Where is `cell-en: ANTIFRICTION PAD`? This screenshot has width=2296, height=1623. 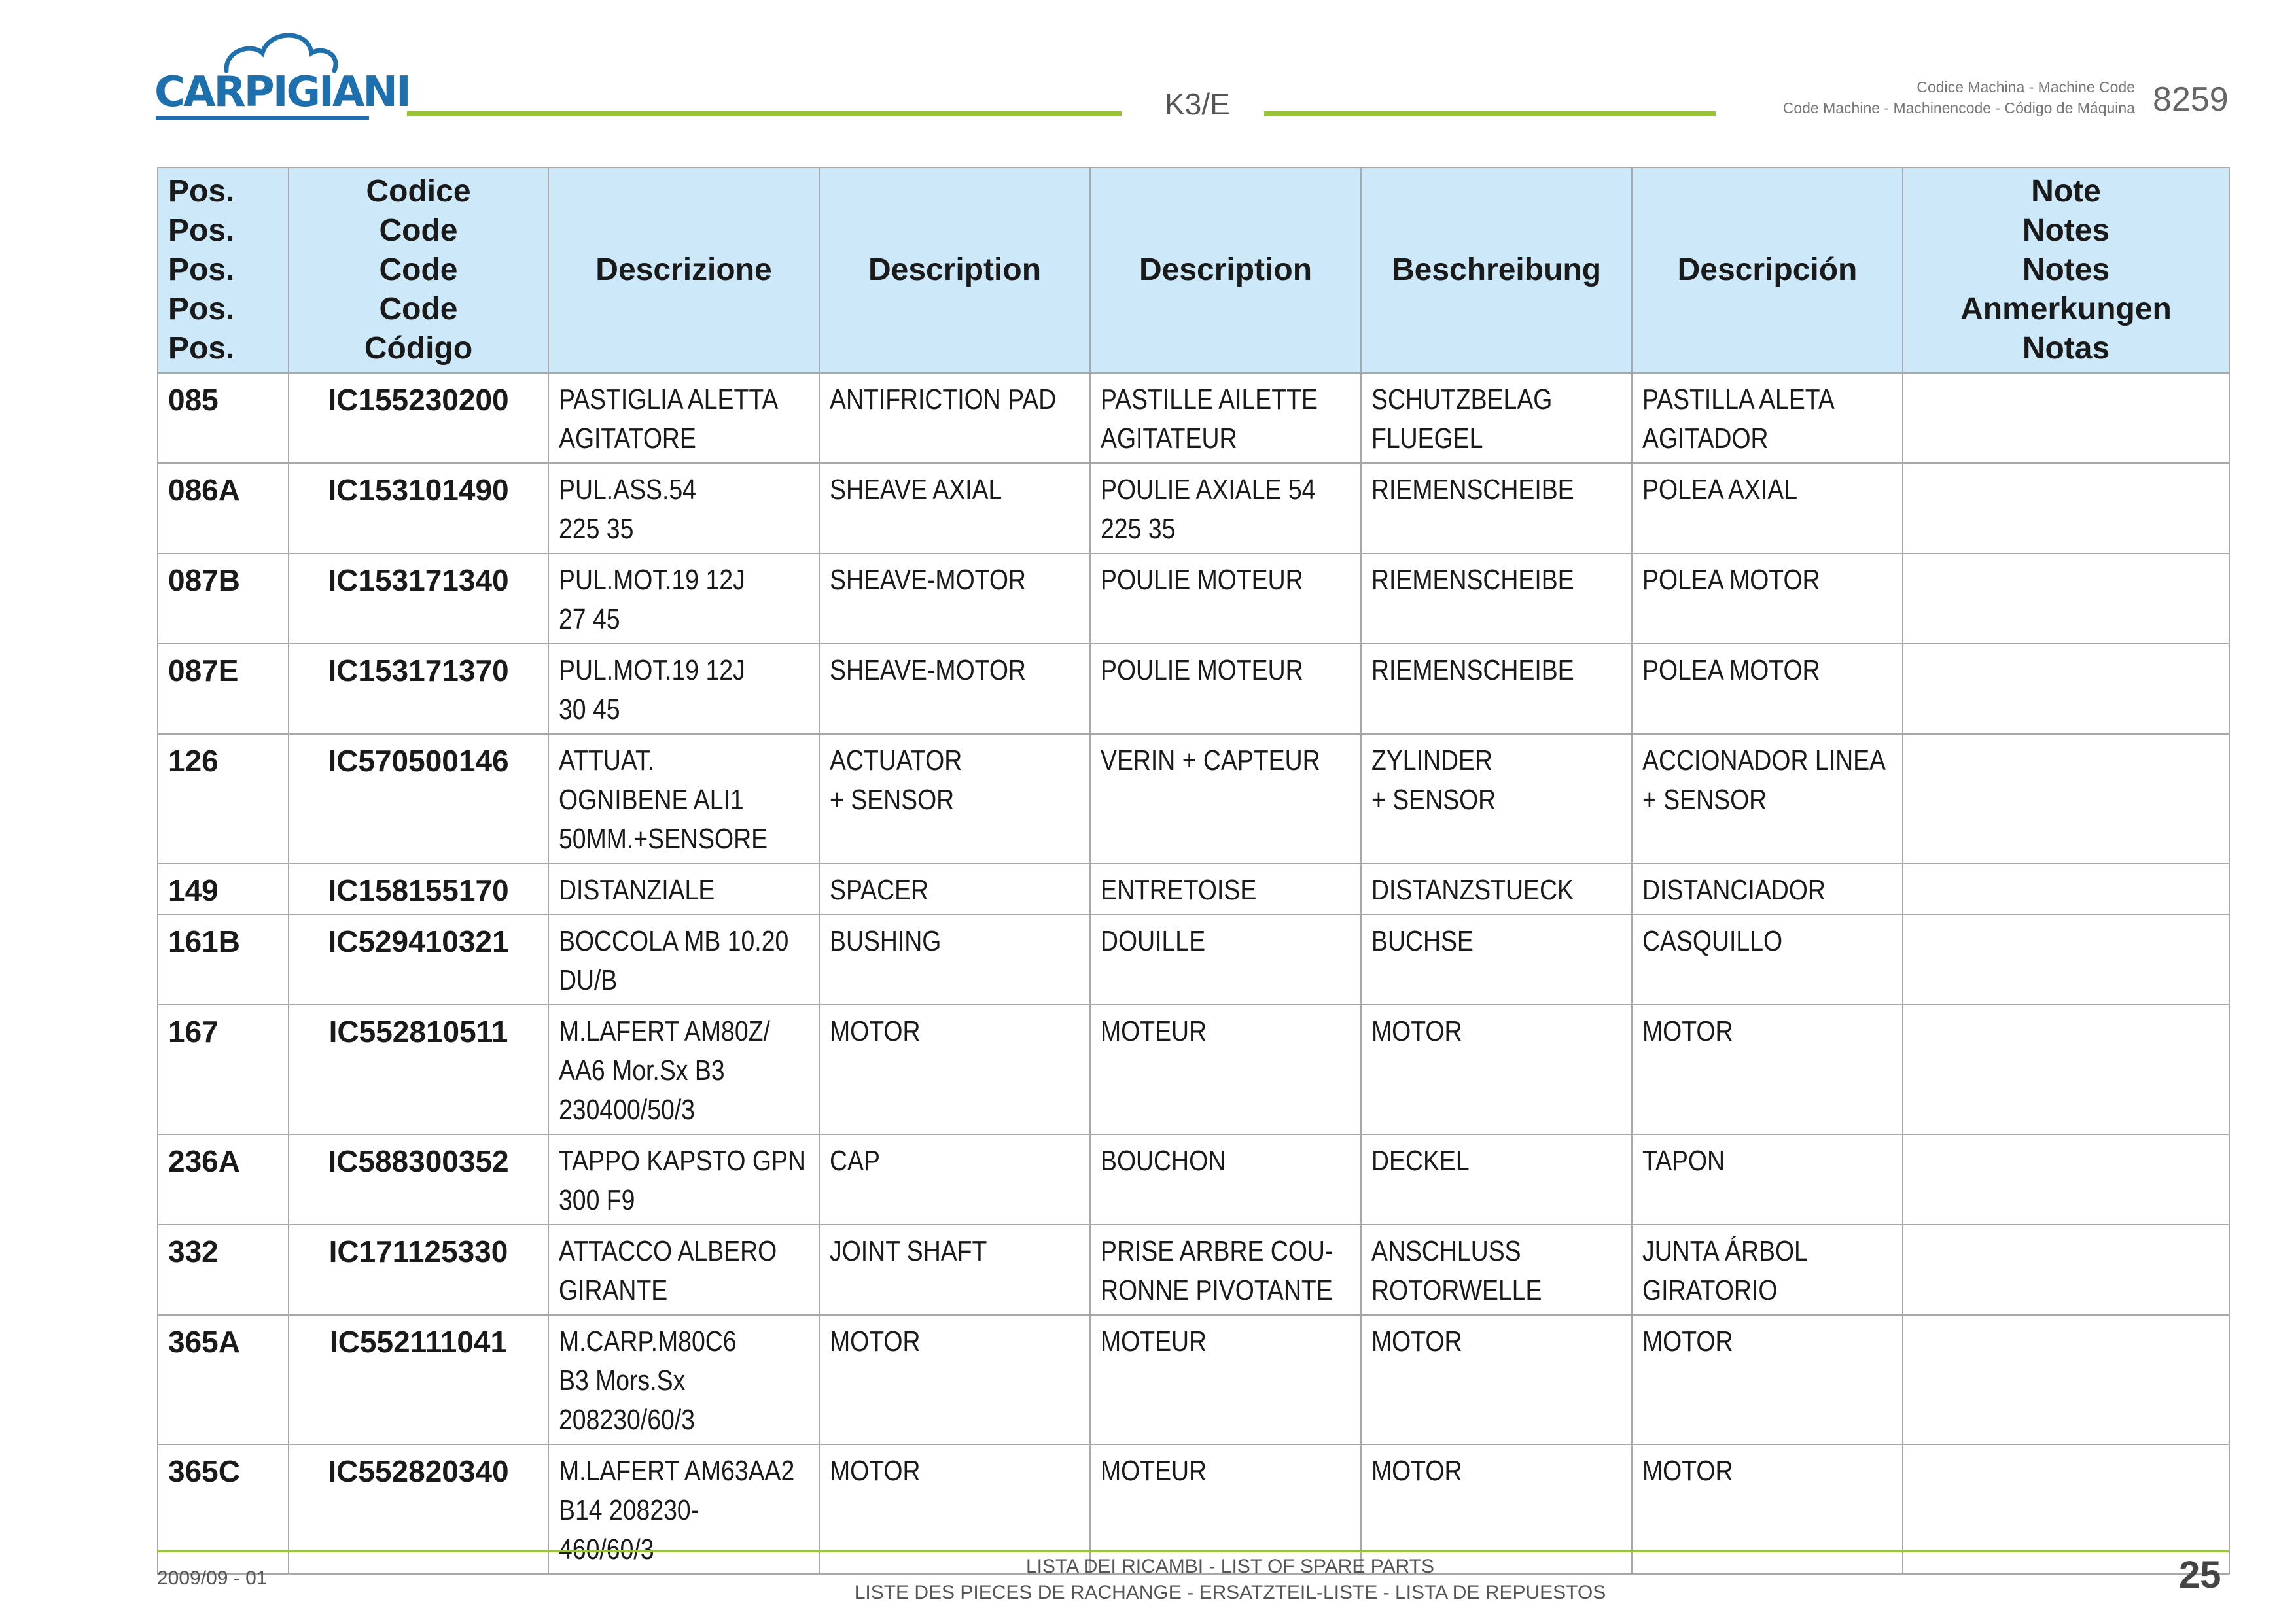 cell-en: ANTIFRICTION PAD is located at coordinates (955, 418).